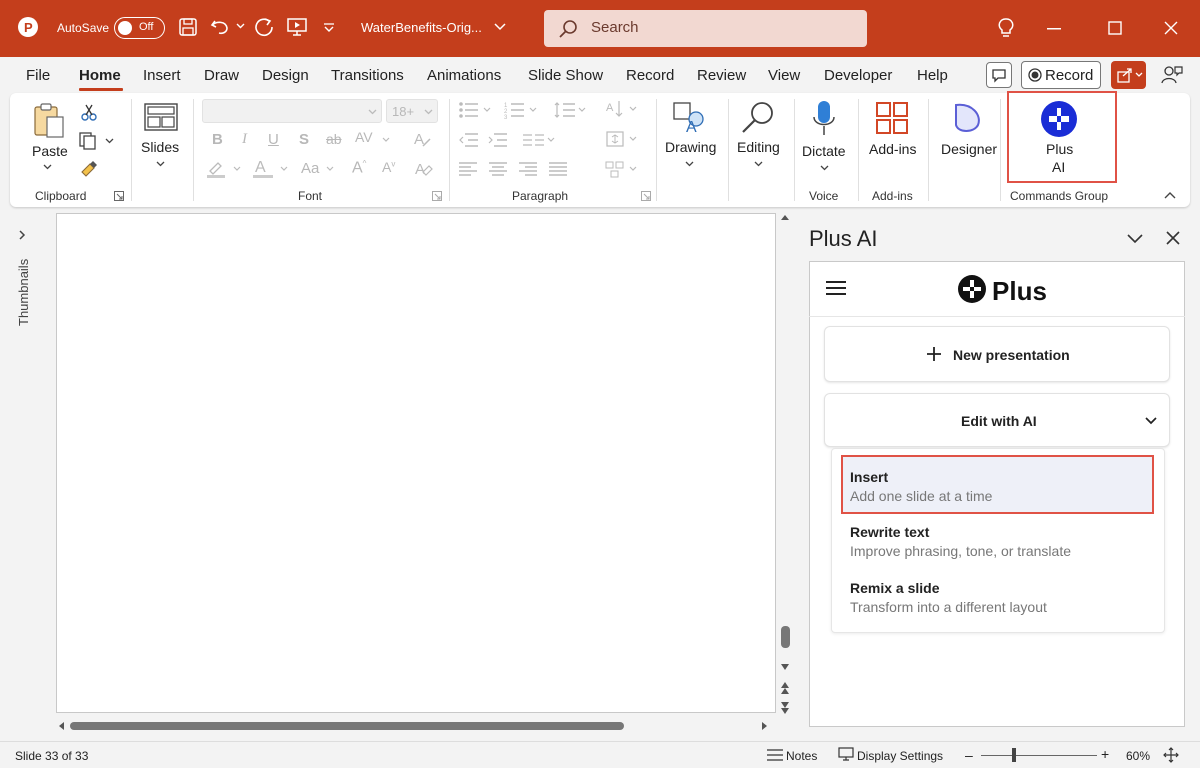 The height and width of the screenshot is (768, 1200). Describe the element at coordinates (217, 139) in the screenshot. I see `bold-icon: B` at that location.